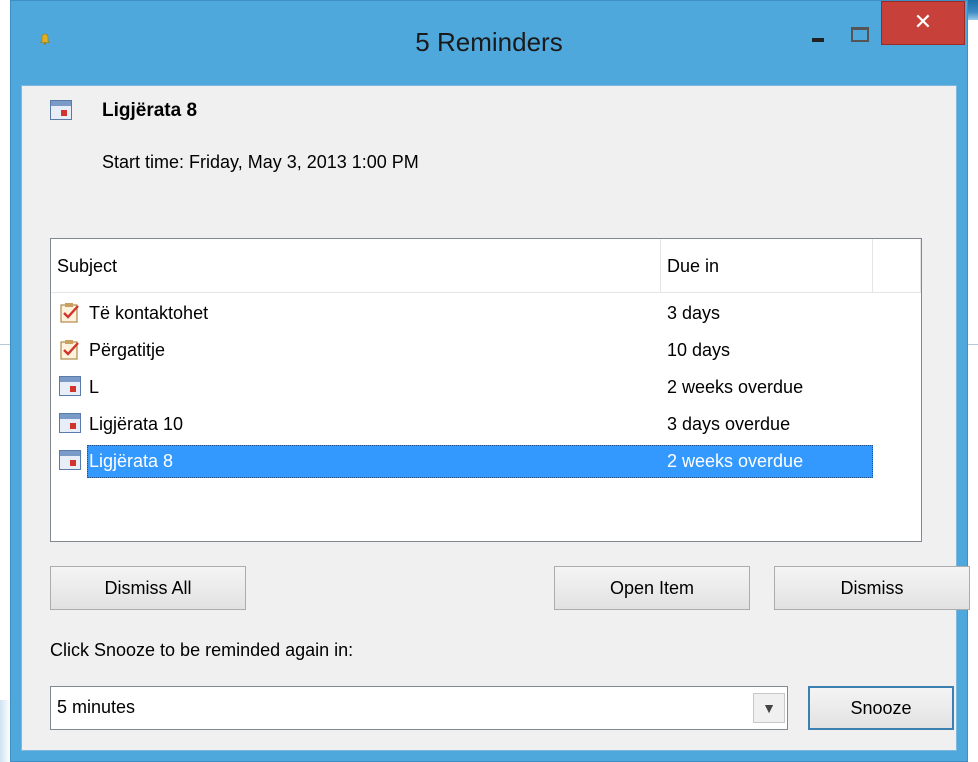 This screenshot has height=762, width=978. Describe the element at coordinates (462, 350) in the screenshot. I see `list-item: Përgatitje 10 days` at that location.